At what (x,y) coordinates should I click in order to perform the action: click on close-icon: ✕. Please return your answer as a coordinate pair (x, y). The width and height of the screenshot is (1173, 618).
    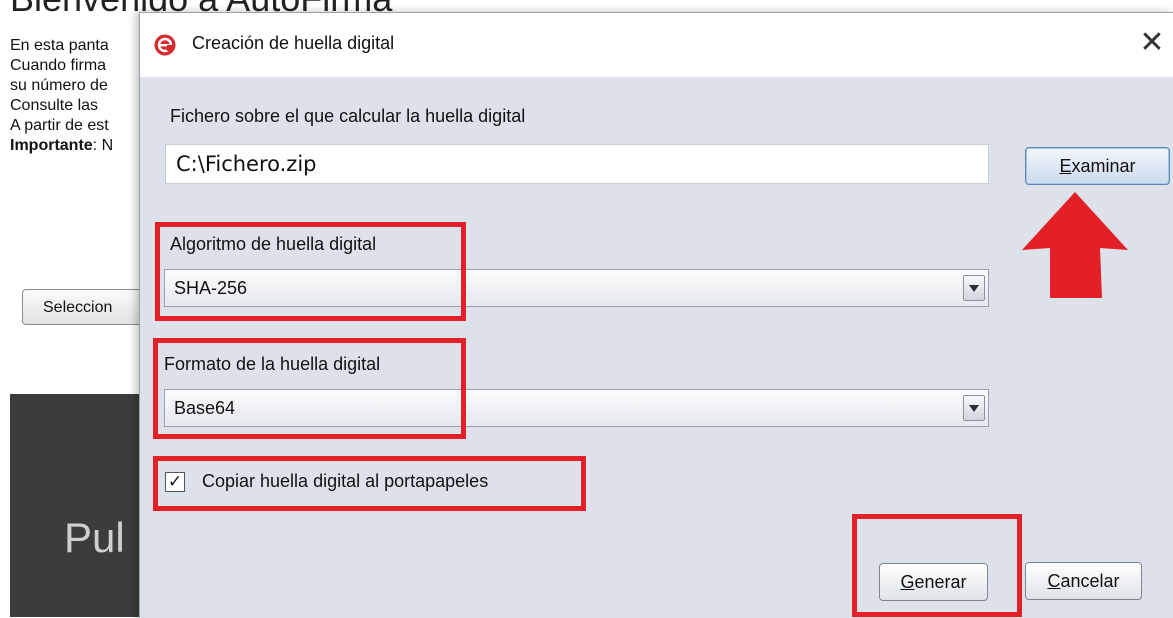
    Looking at the image, I should click on (1152, 43).